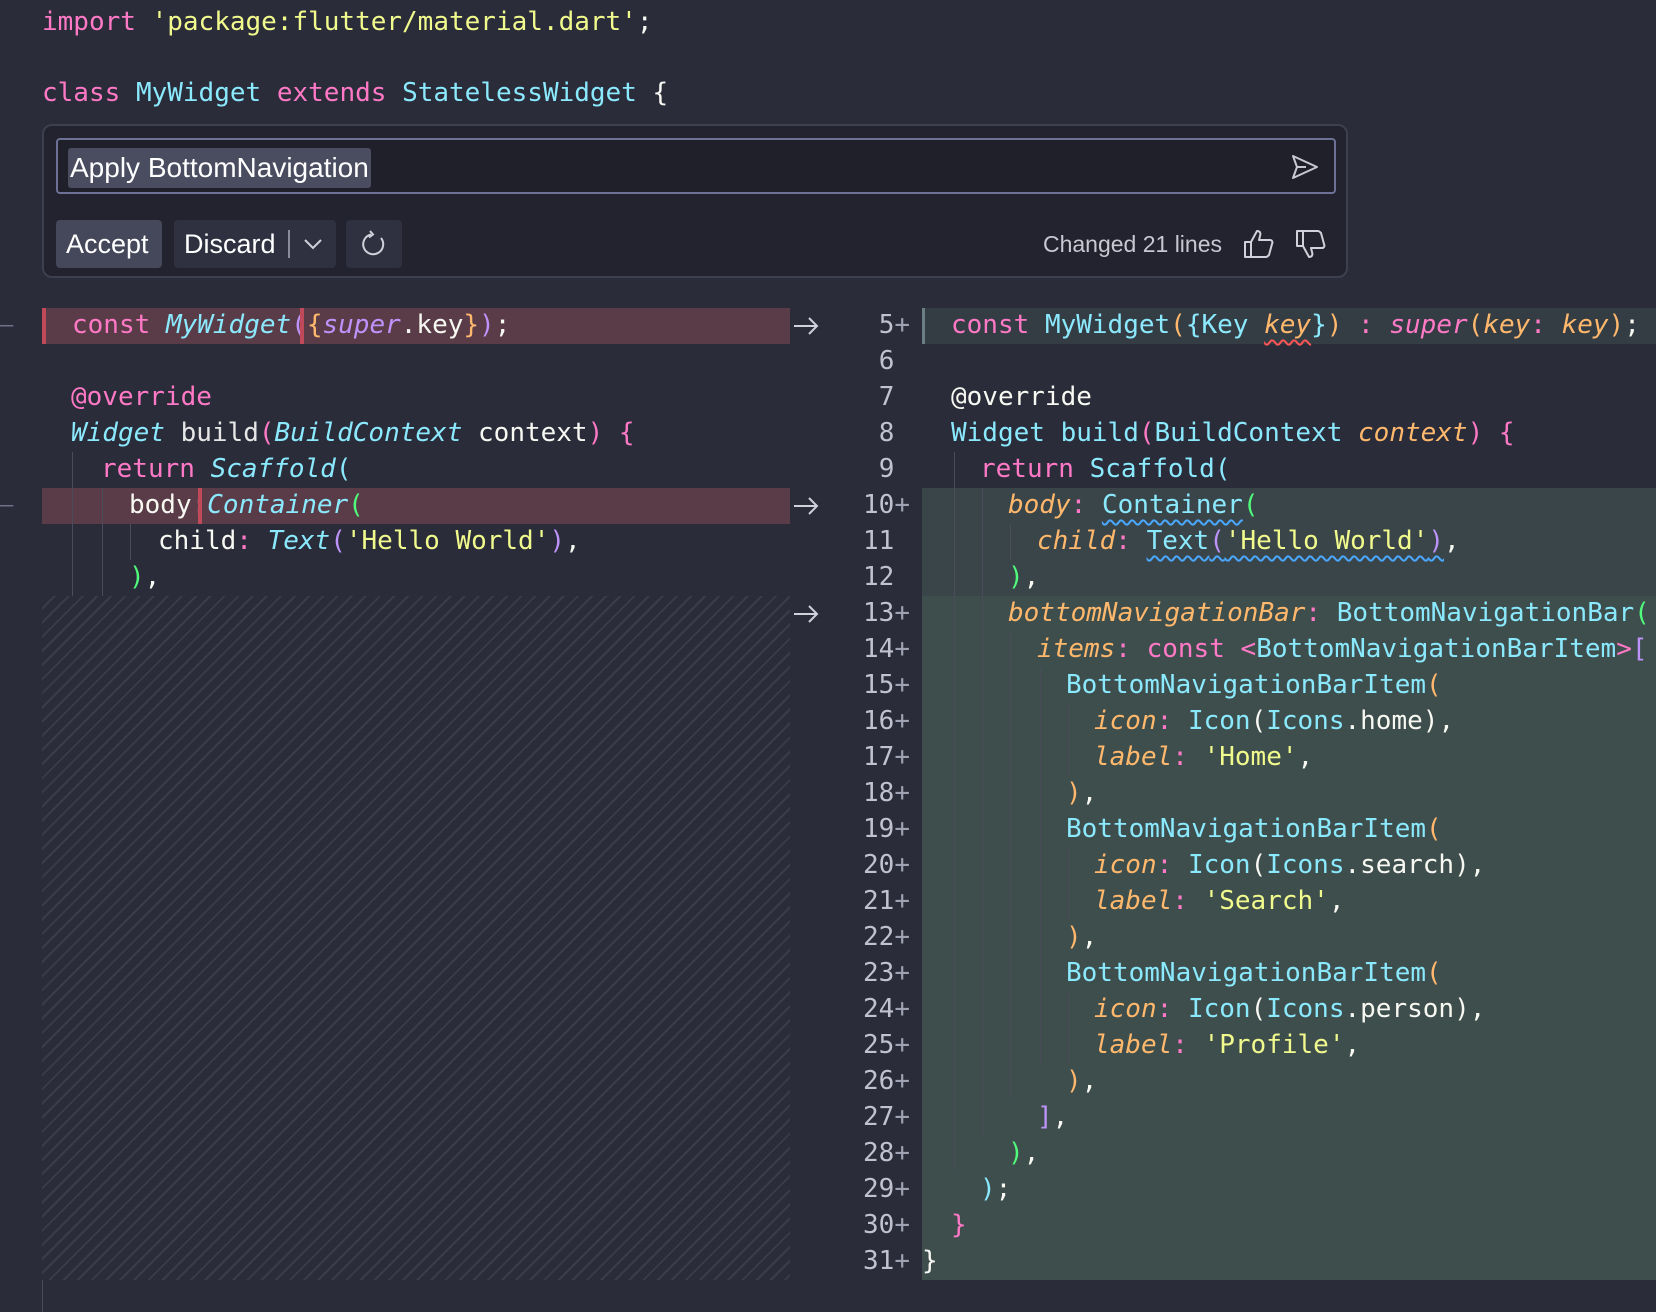 This screenshot has width=1656, height=1312. I want to click on right-line-11: child: Text('Hello World'),, so click(1248, 541).